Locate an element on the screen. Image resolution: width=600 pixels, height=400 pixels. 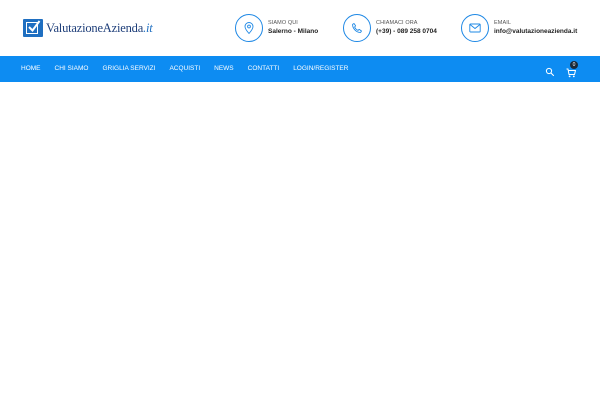
contact-phone-label: CHIAMACI ORA is located at coordinates (397, 22).